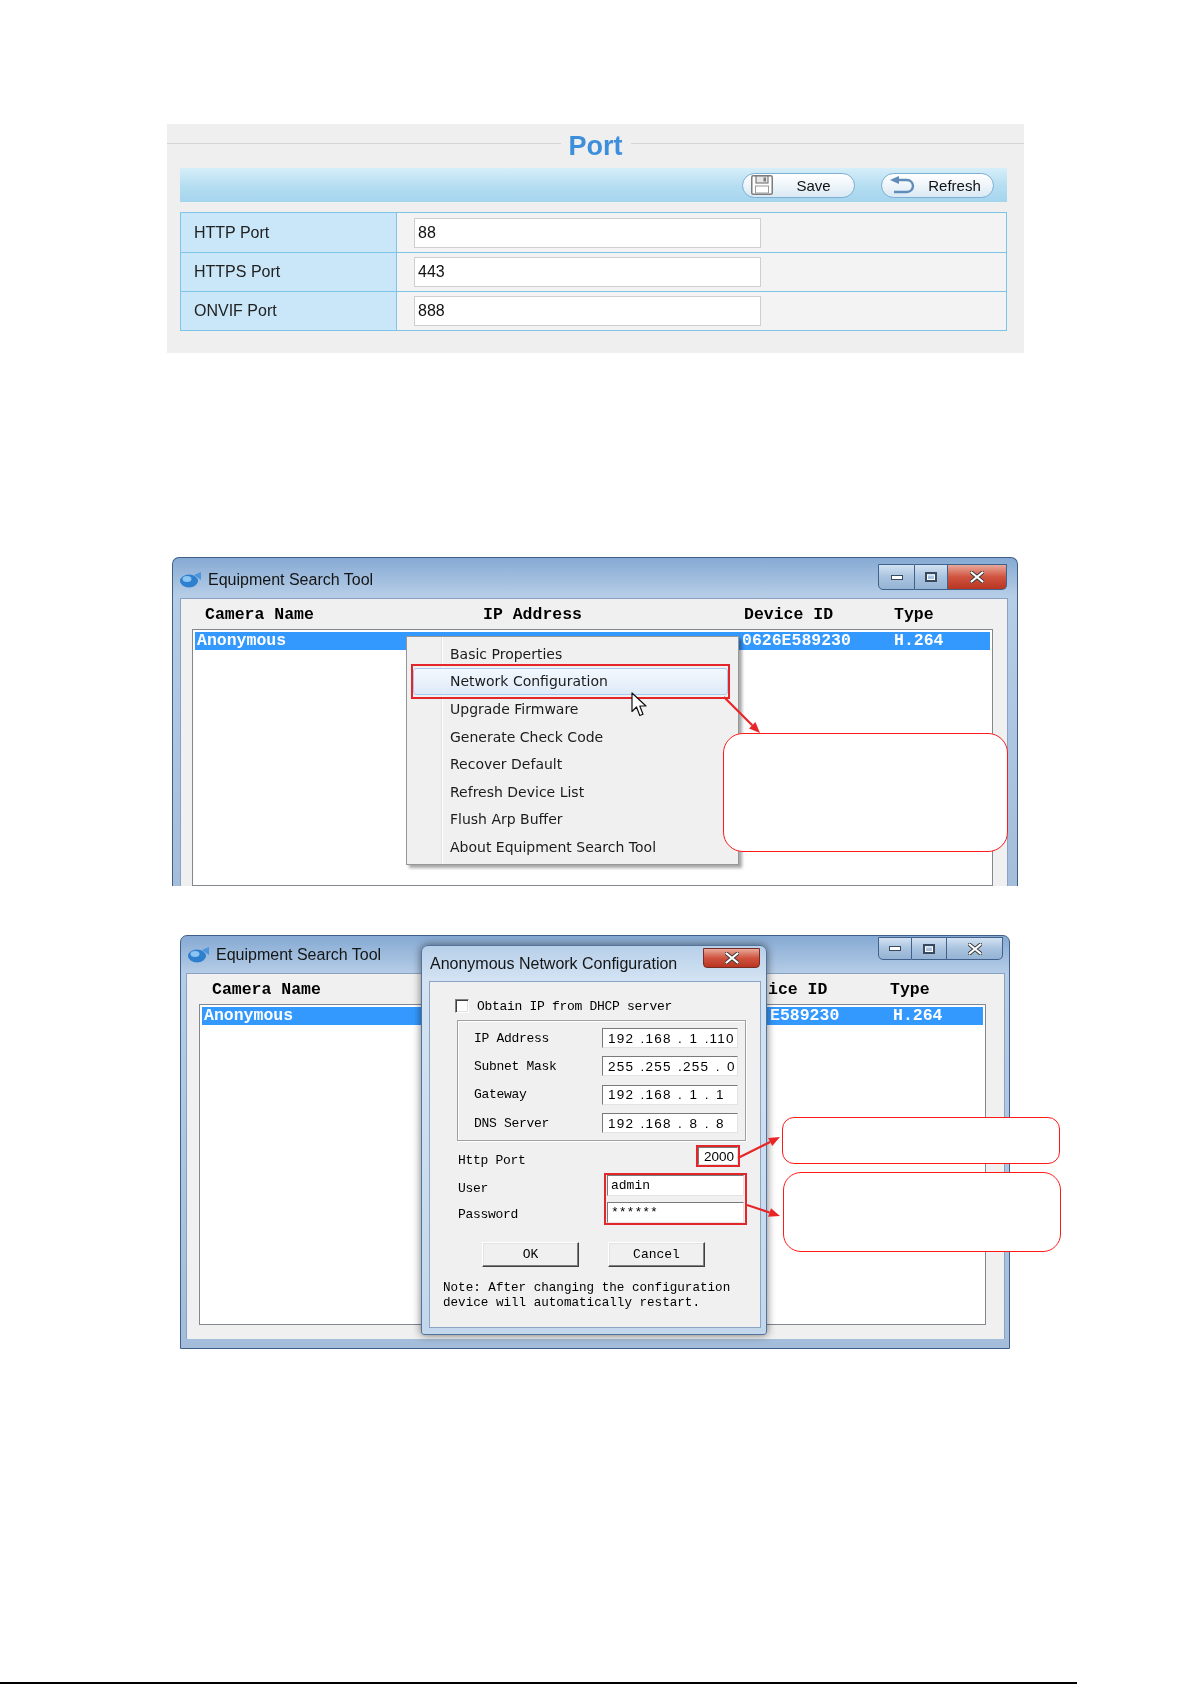  I want to click on column-header: IP Address, so click(533, 615).